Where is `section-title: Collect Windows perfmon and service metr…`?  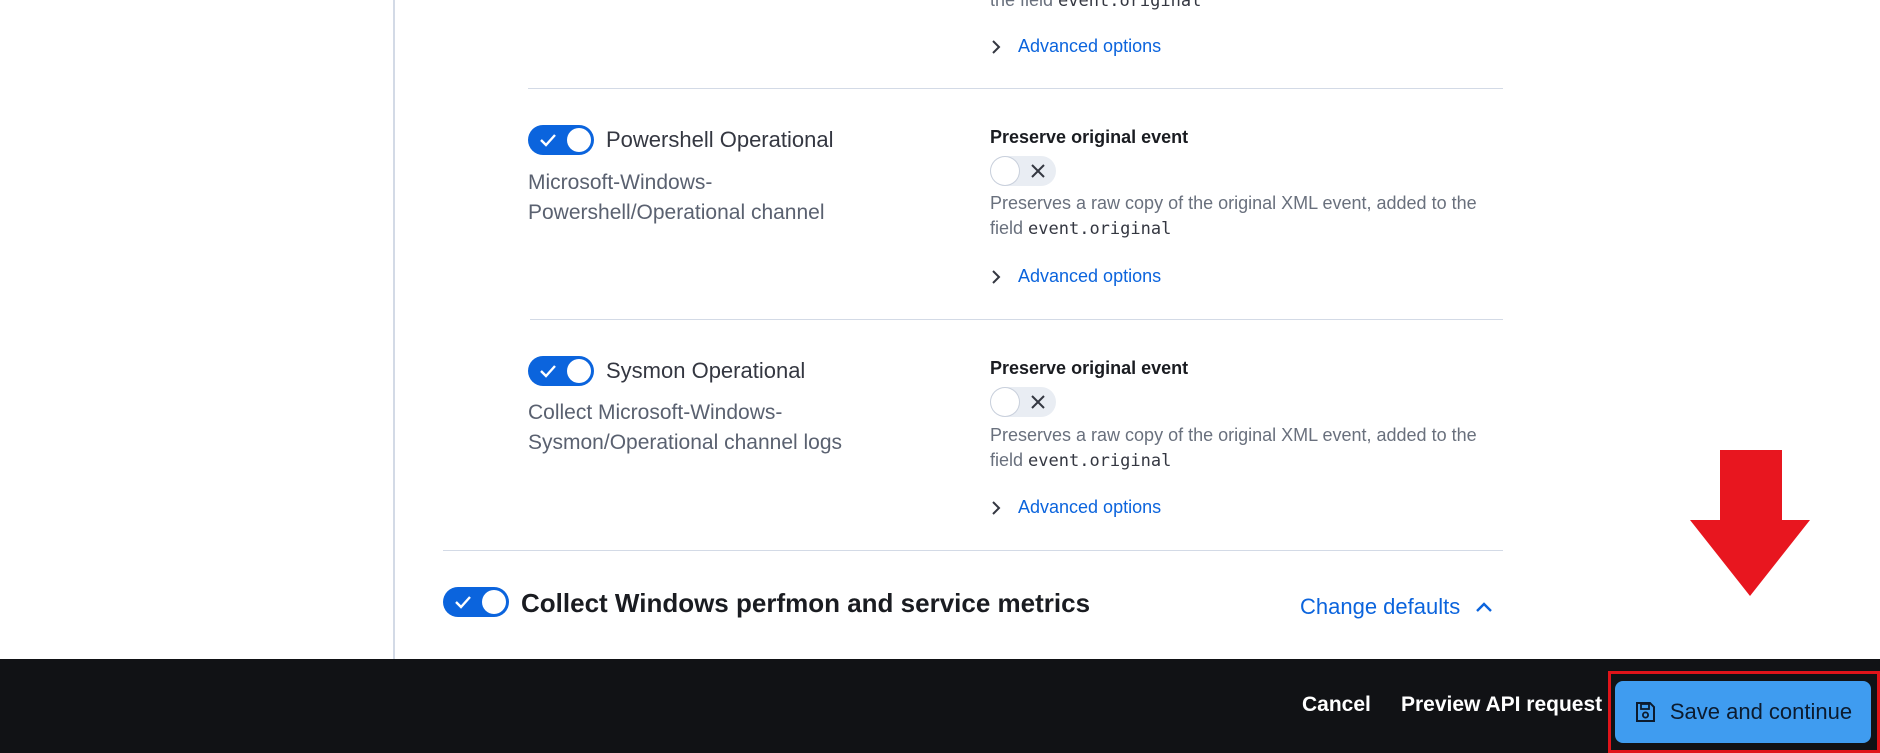 section-title: Collect Windows perfmon and service metr… is located at coordinates (806, 603).